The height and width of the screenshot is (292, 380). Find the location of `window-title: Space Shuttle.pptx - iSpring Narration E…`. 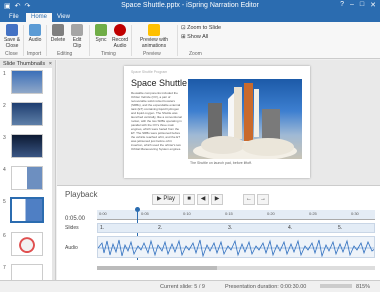

window-title: Space Shuttle.pptx - iSpring Narration E… is located at coordinates (190, 5).